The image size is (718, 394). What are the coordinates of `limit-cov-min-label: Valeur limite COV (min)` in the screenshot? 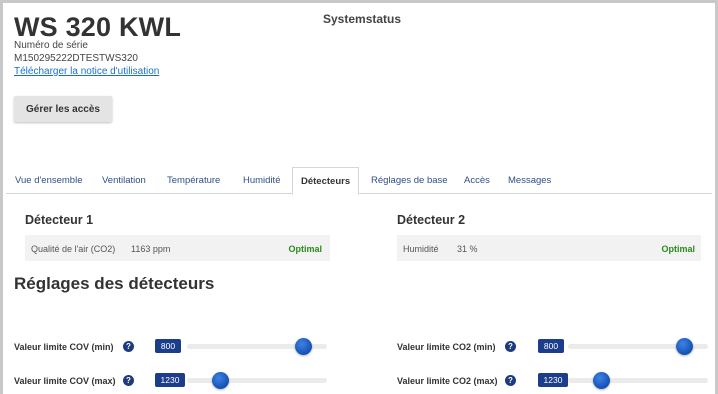 It's located at (64, 347).